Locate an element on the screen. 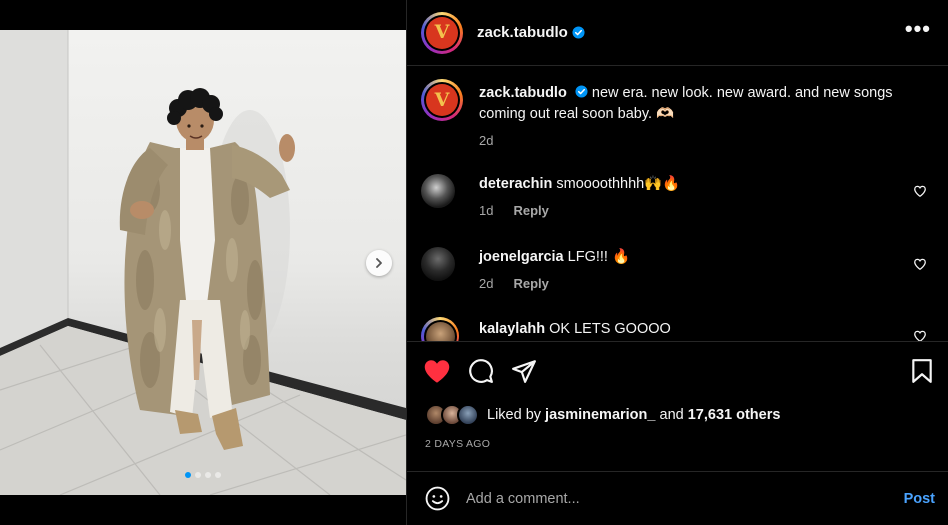 The image size is (948, 525). liked-by-connector: and is located at coordinates (671, 415).